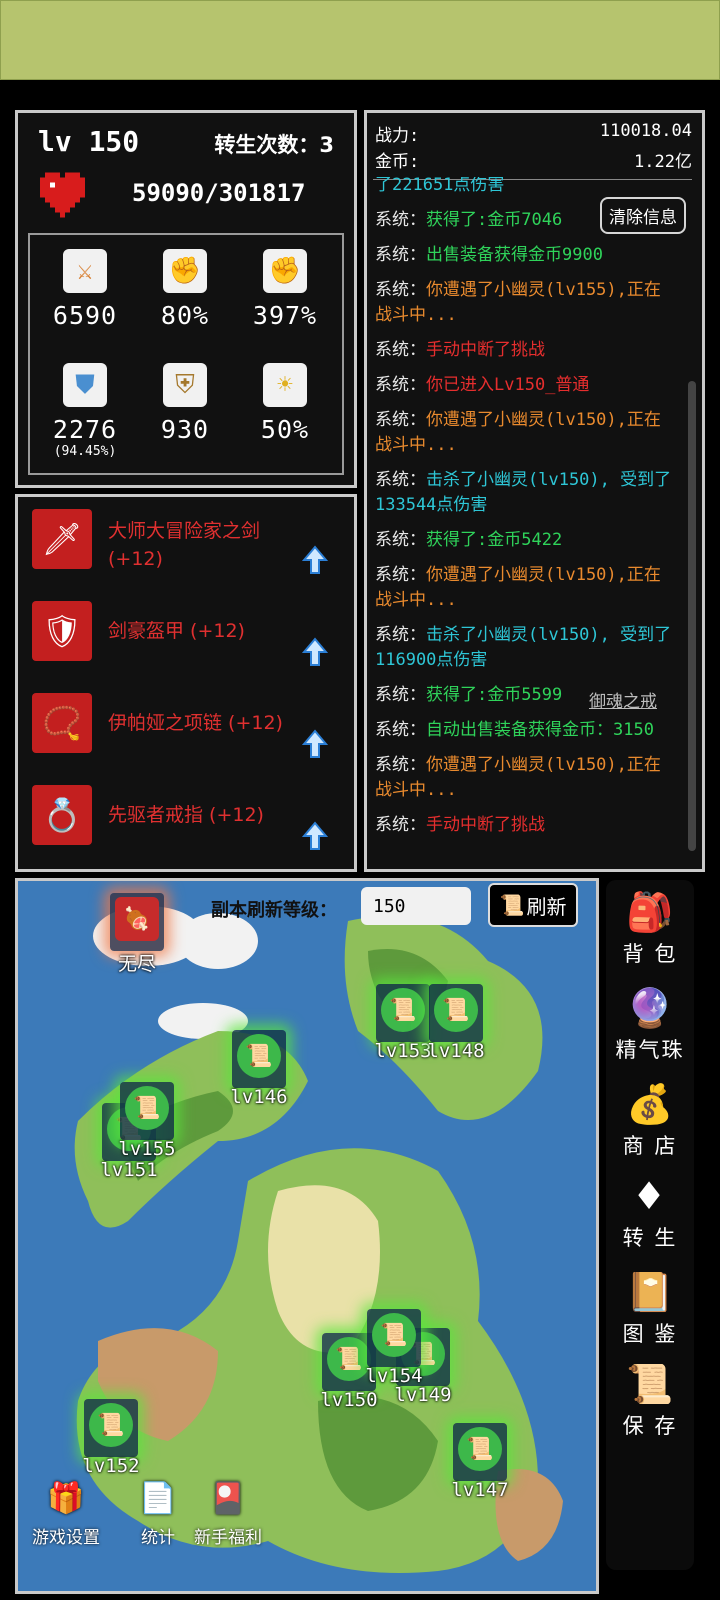  What do you see at coordinates (456, 1051) in the screenshot?
I see `node-label: lv148` at bounding box center [456, 1051].